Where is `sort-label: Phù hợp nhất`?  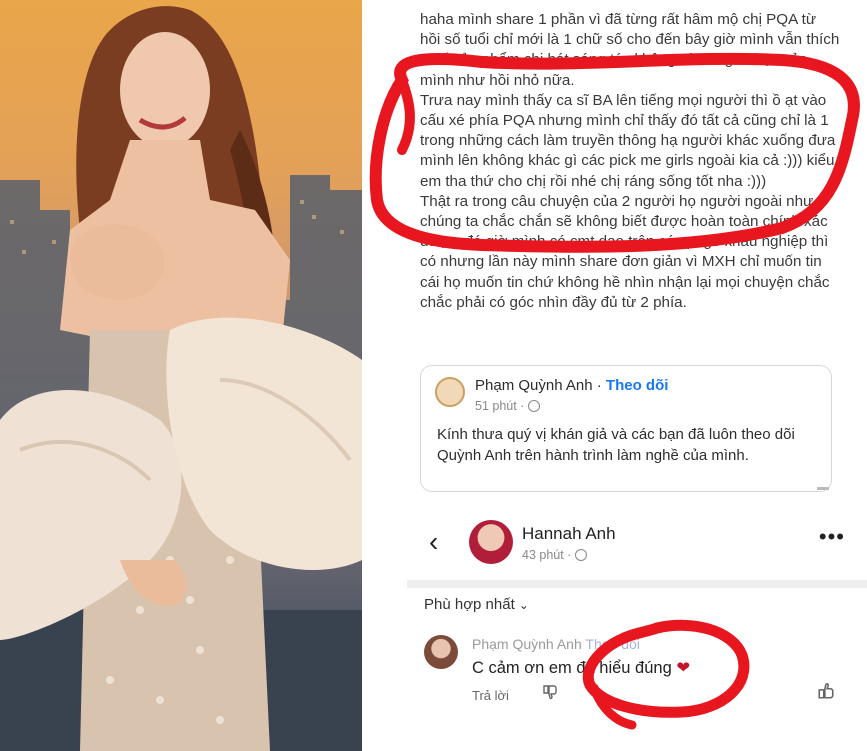
sort-label: Phù hợp nhất is located at coordinates (469, 604).